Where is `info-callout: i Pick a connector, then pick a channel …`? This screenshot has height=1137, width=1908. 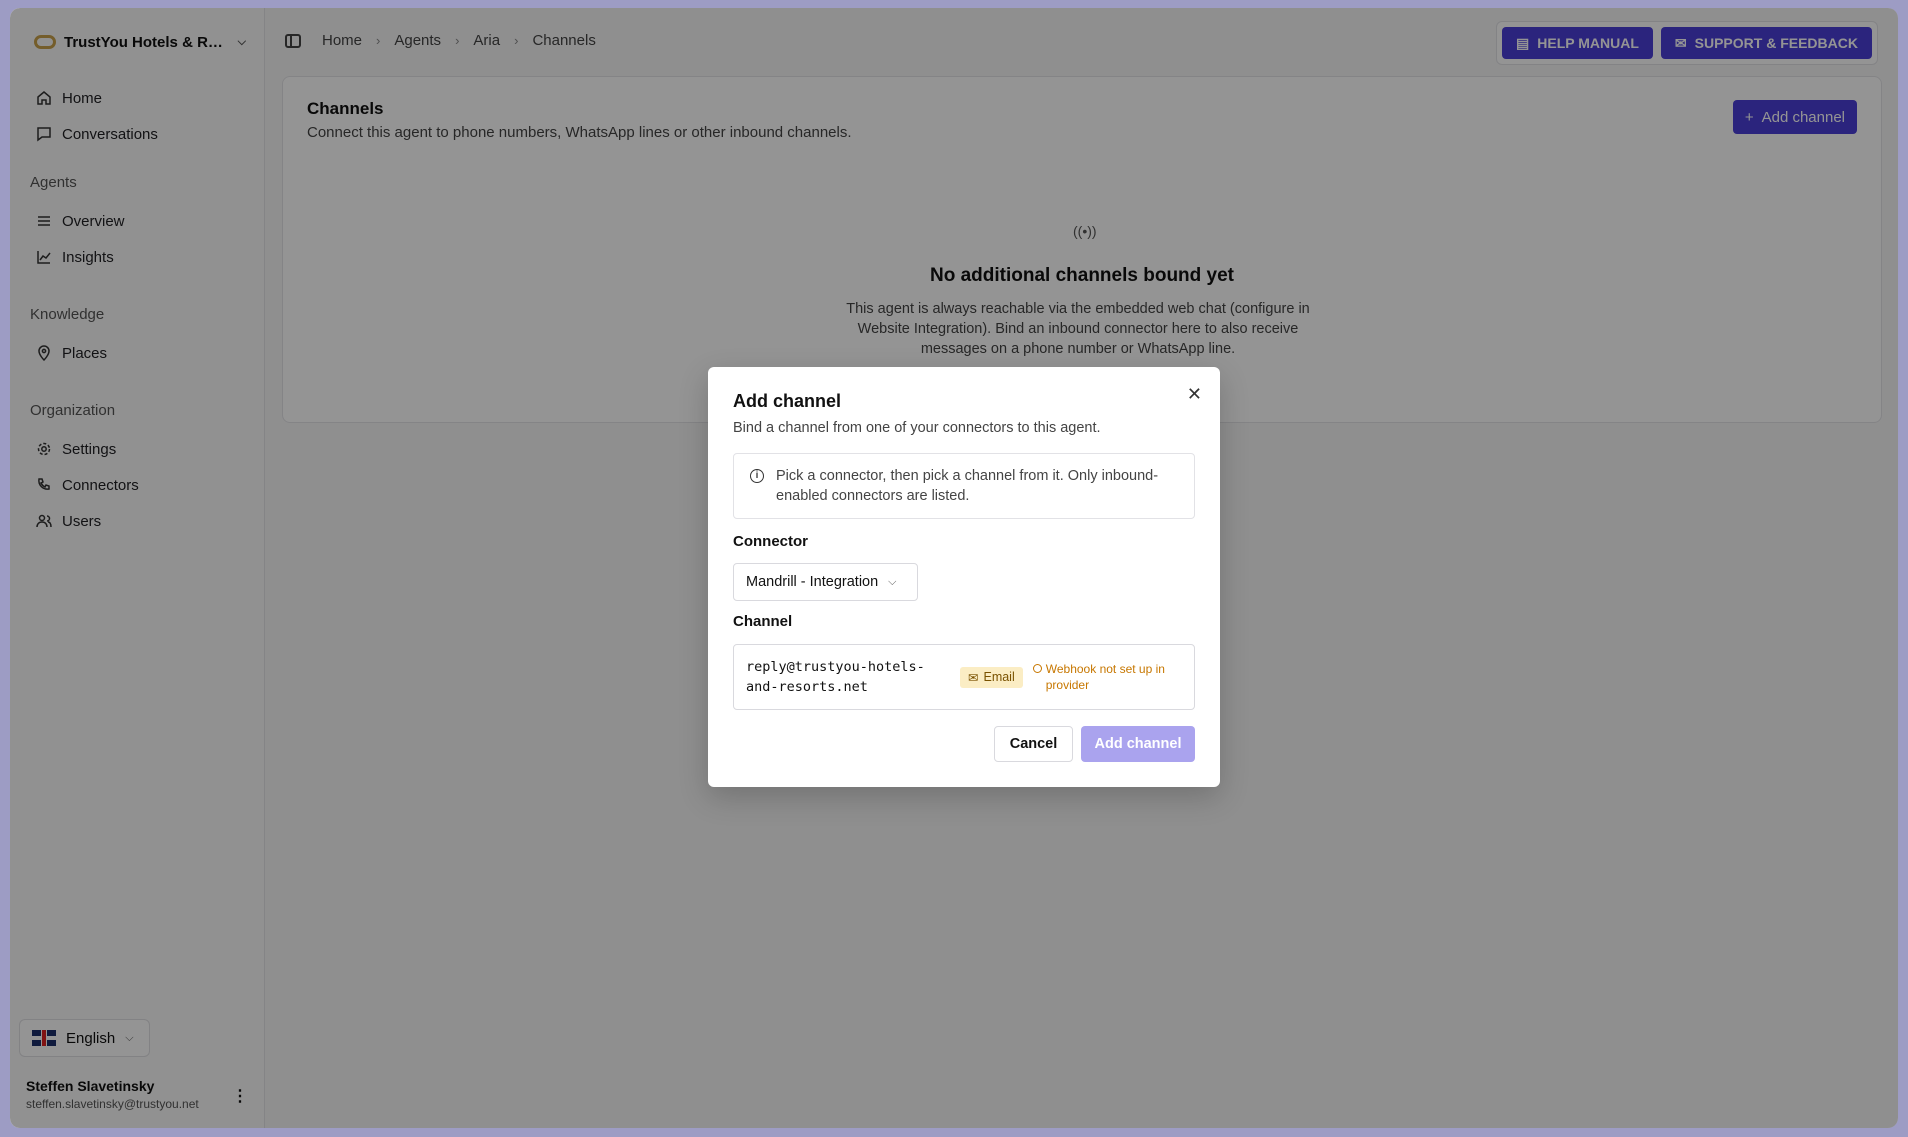
info-callout: i Pick a connector, then pick a channel … is located at coordinates (964, 486).